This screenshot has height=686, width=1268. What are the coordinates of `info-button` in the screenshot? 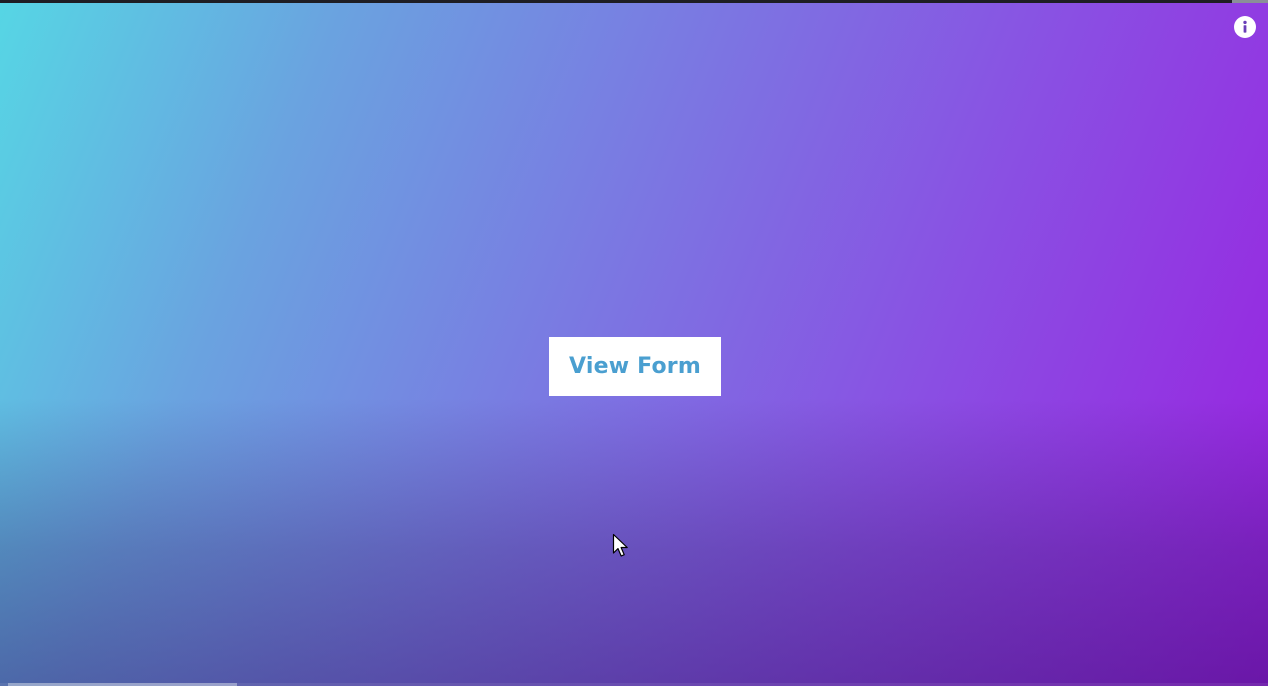 It's located at (1245, 27).